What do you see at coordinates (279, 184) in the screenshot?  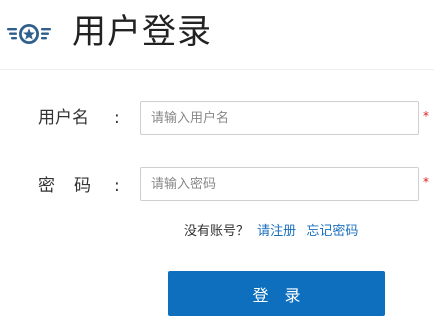 I see `password-input` at bounding box center [279, 184].